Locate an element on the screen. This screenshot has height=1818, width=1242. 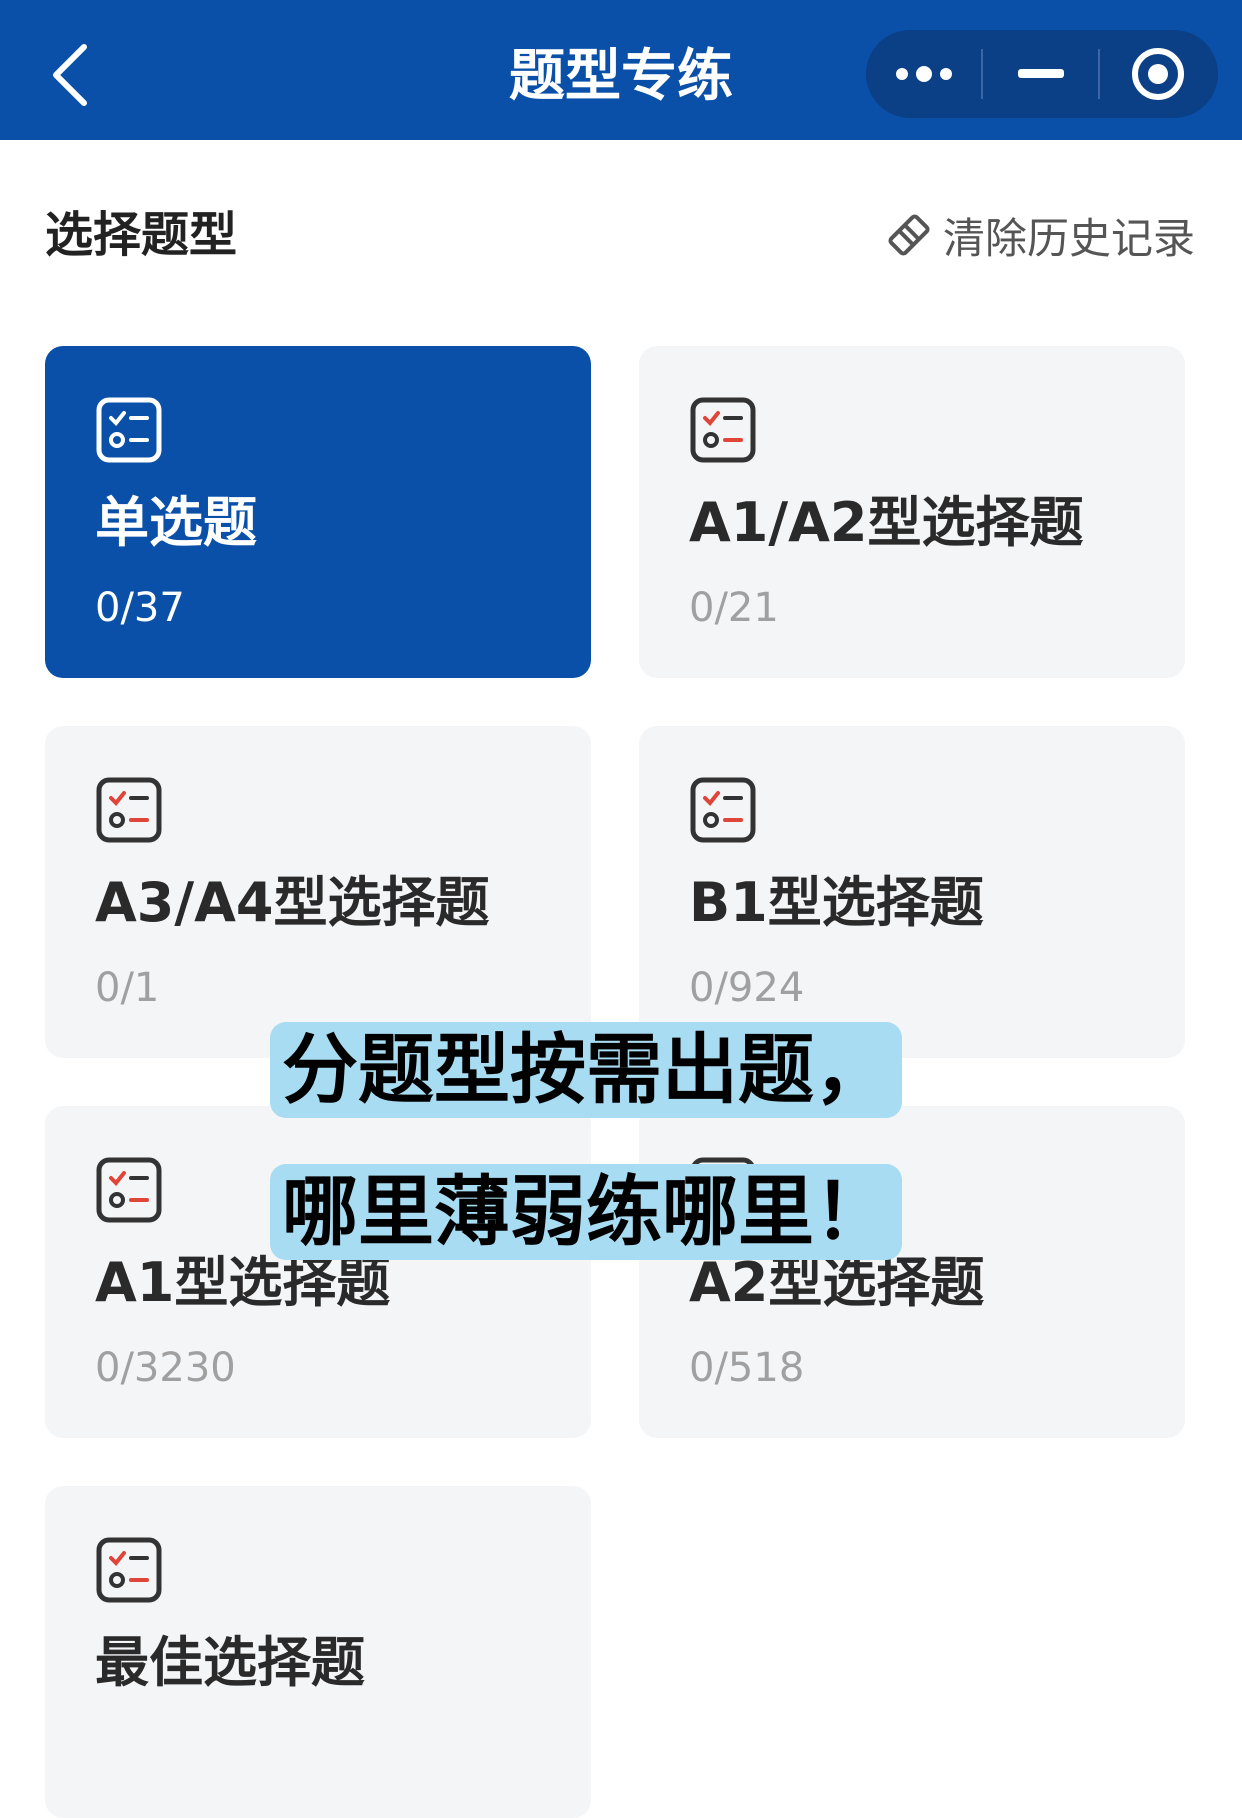
question-type-card-best-choice: 最佳选择题 is located at coordinates (318, 1652).